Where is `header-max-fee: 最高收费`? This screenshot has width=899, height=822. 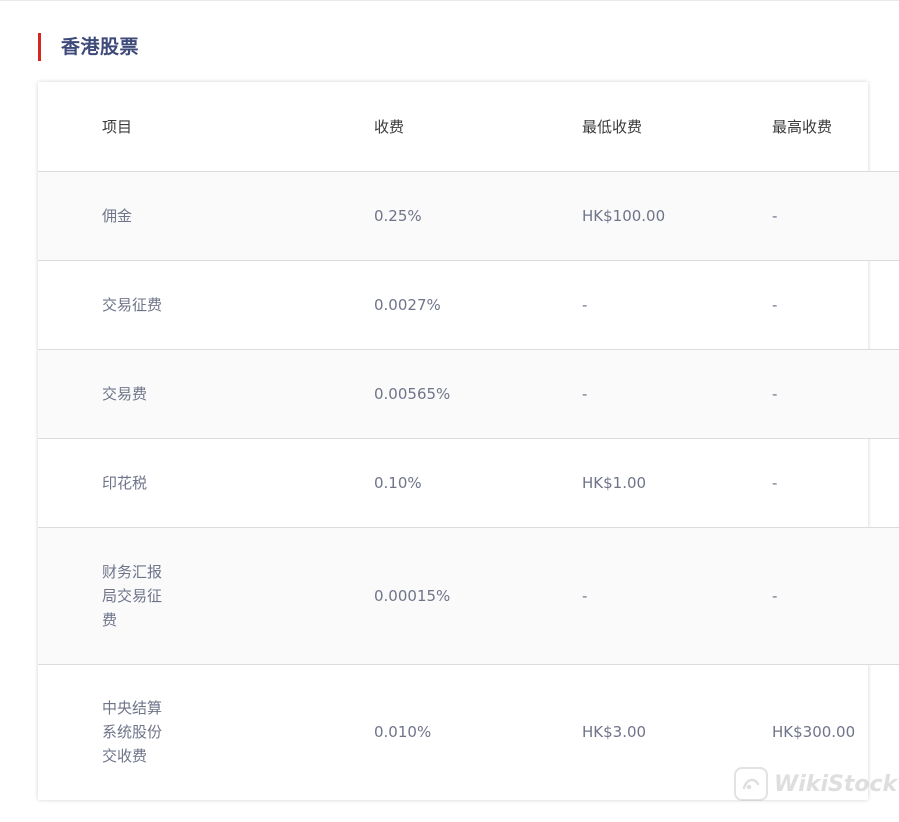 header-max-fee: 最高收费 is located at coordinates (835, 127).